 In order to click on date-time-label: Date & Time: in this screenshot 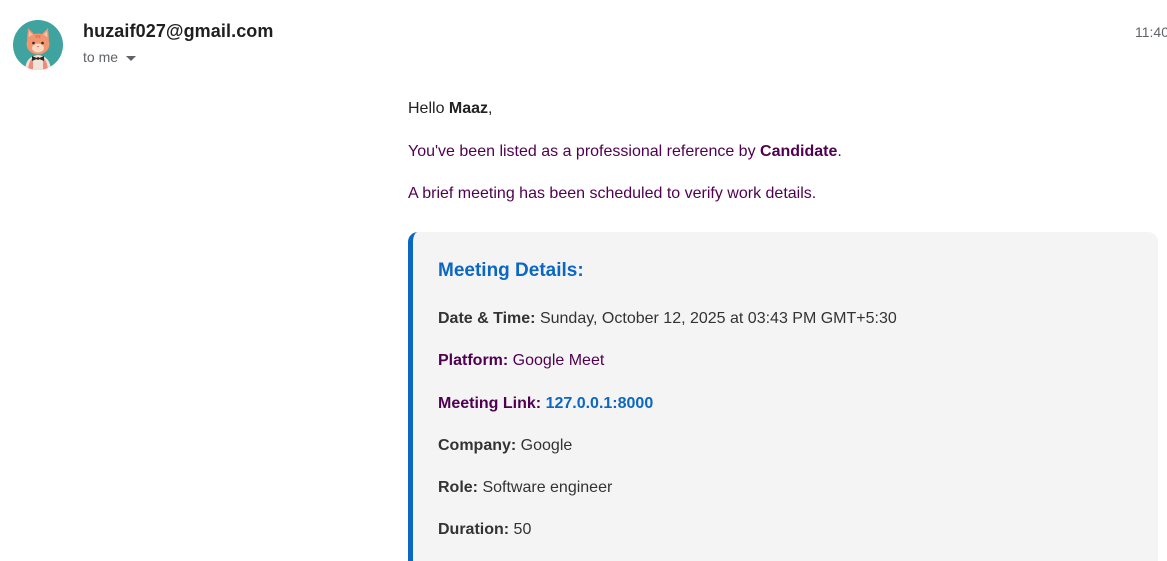, I will do `click(487, 318)`.